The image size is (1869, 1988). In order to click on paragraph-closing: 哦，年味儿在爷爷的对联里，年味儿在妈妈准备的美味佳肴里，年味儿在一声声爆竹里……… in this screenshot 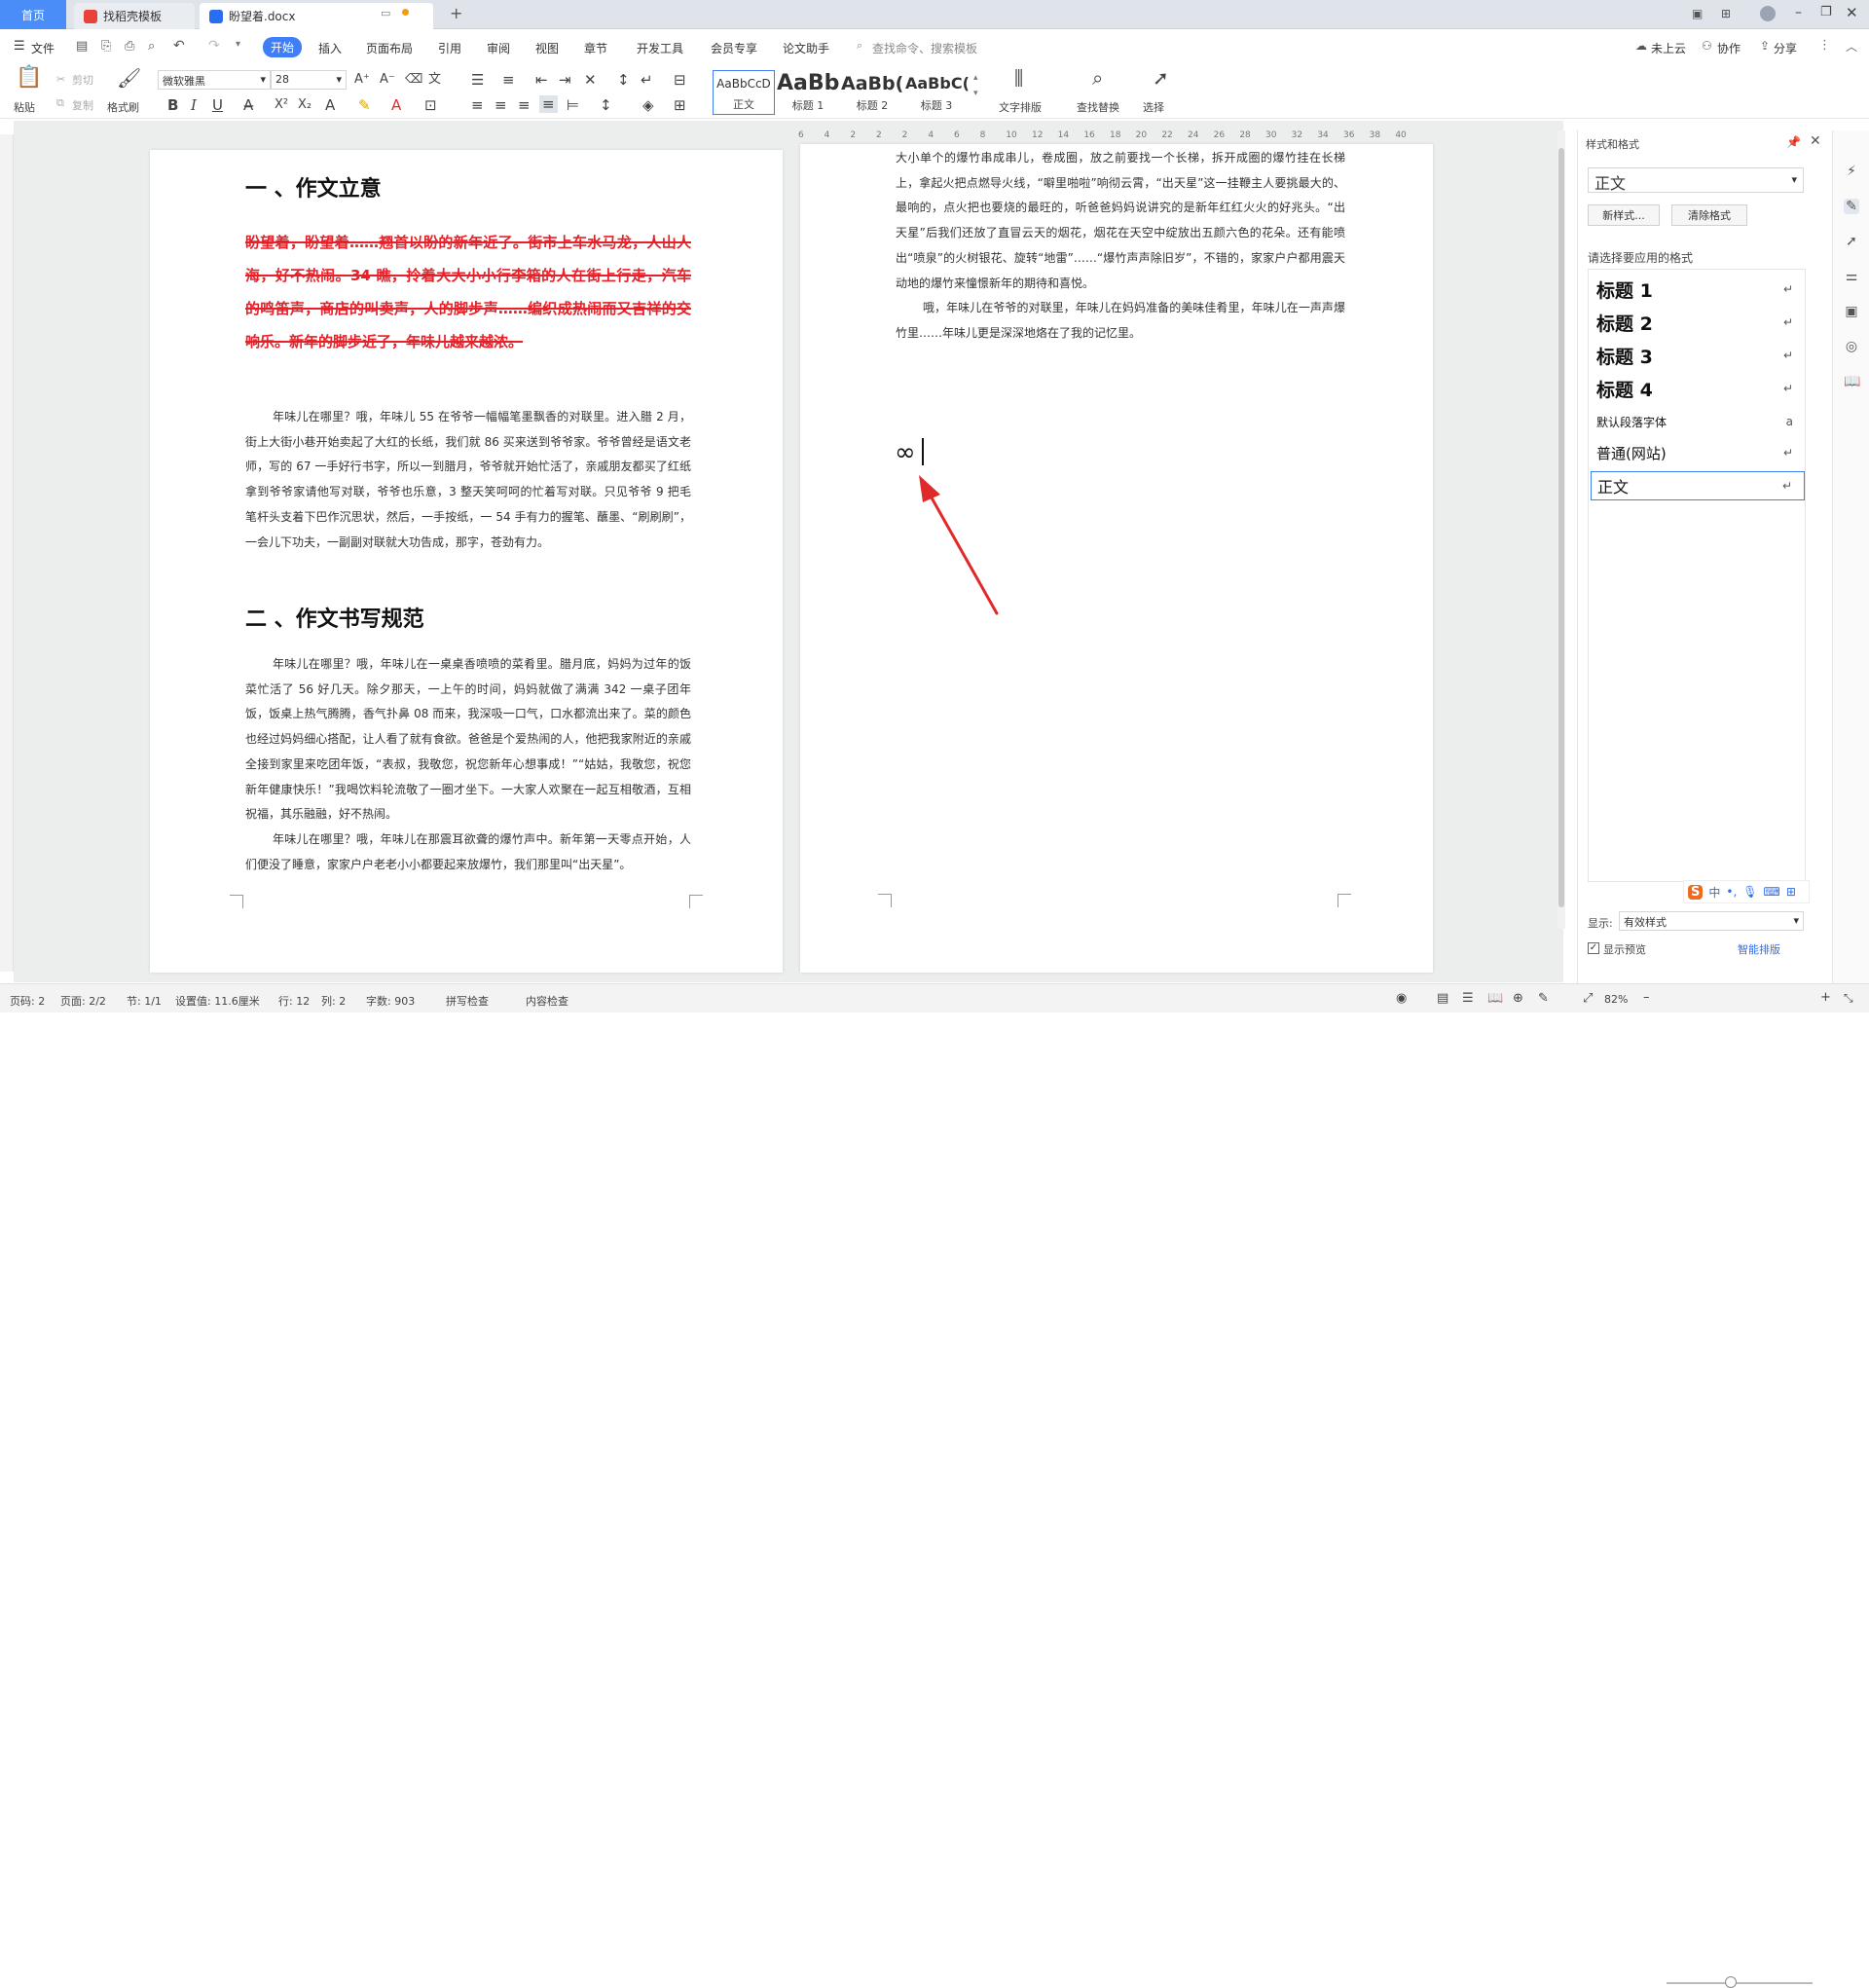, I will do `click(1120, 321)`.